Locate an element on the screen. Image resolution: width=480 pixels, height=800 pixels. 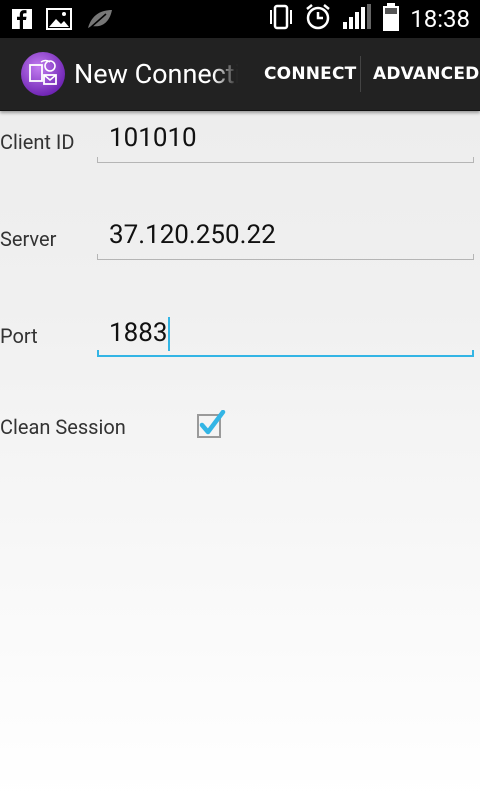
advanced-button: ADVANCED is located at coordinates (426, 74).